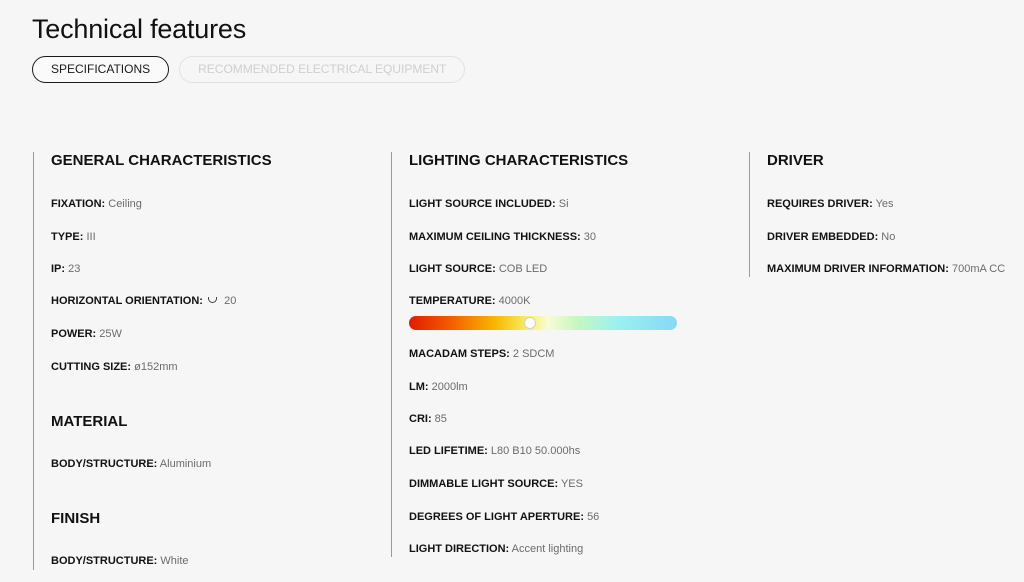 Image resolution: width=1024 pixels, height=582 pixels. What do you see at coordinates (547, 549) in the screenshot?
I see `spec-value: Accent lighting` at bounding box center [547, 549].